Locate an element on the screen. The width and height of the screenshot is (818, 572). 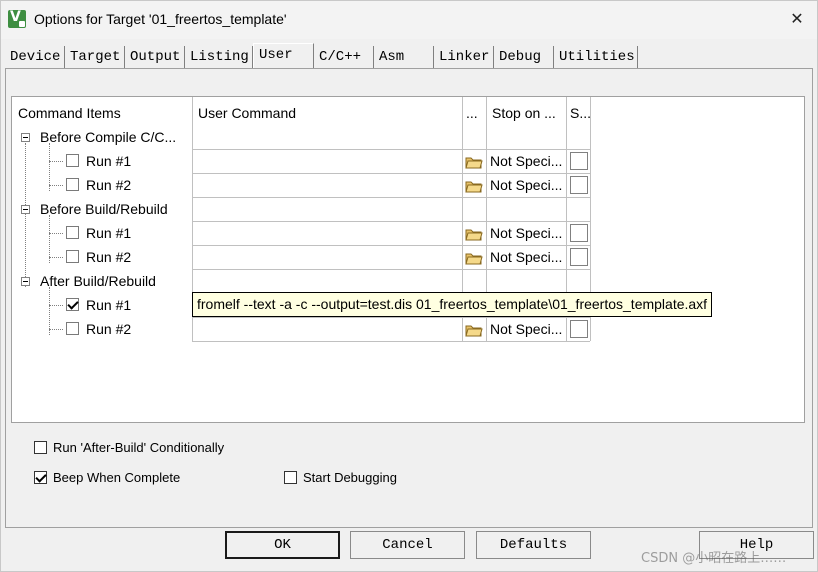
start-debugging-label: Start Debugging is located at coordinates (350, 477).